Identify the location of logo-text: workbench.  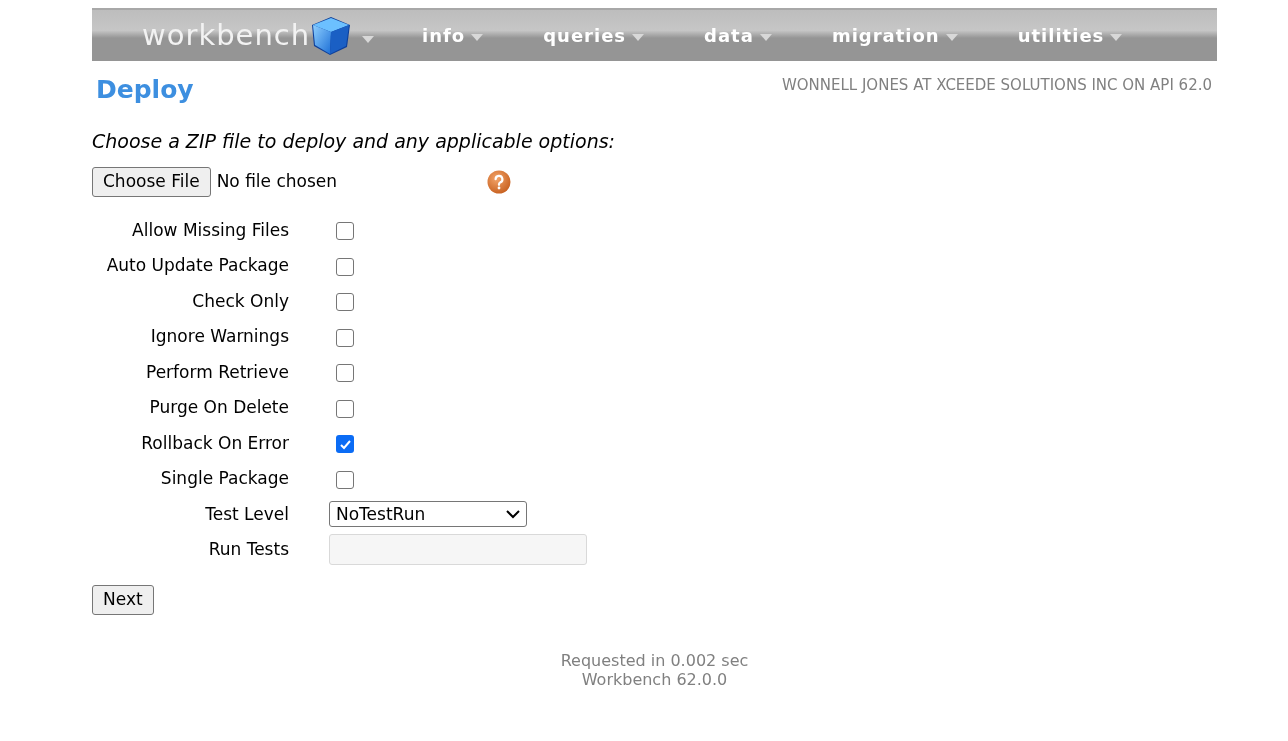
(226, 35).